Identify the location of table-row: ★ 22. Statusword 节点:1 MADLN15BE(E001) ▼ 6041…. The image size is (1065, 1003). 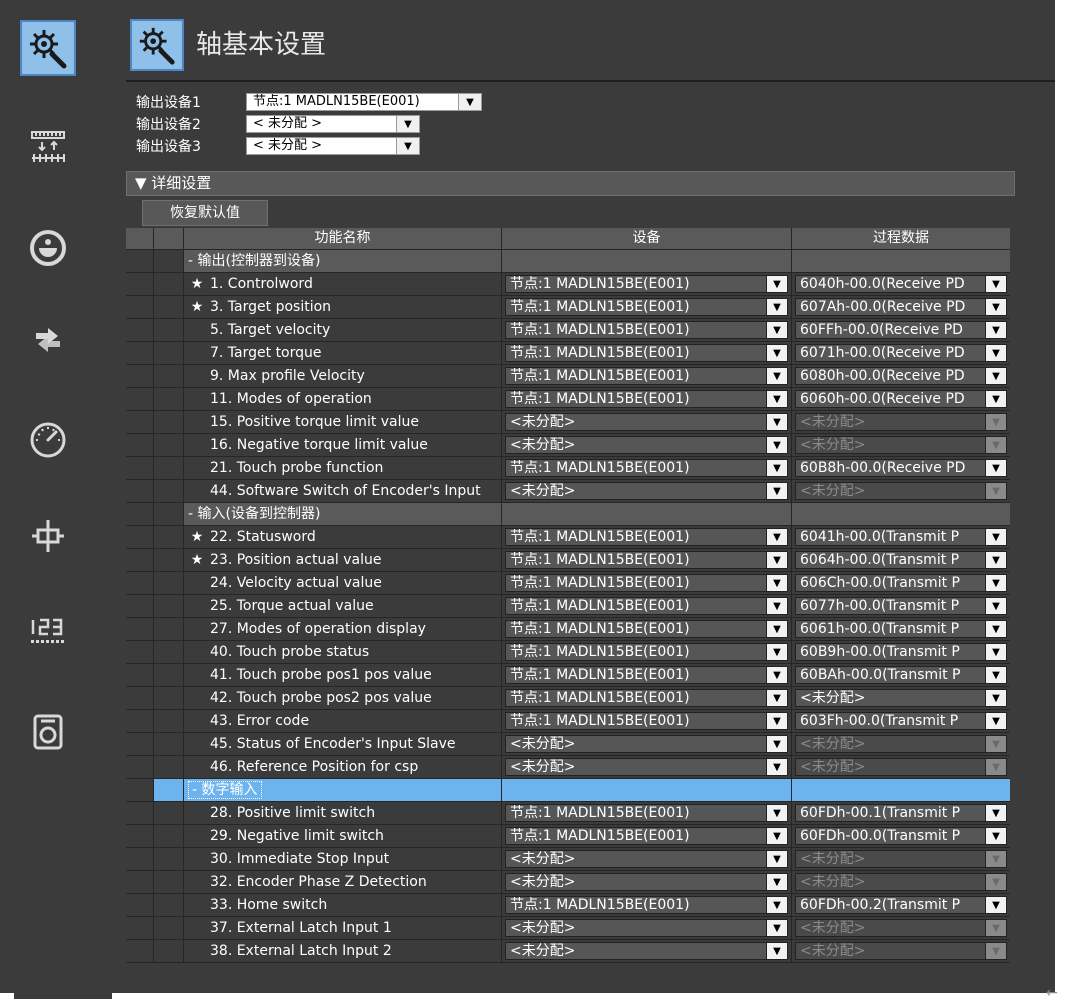
(568, 537).